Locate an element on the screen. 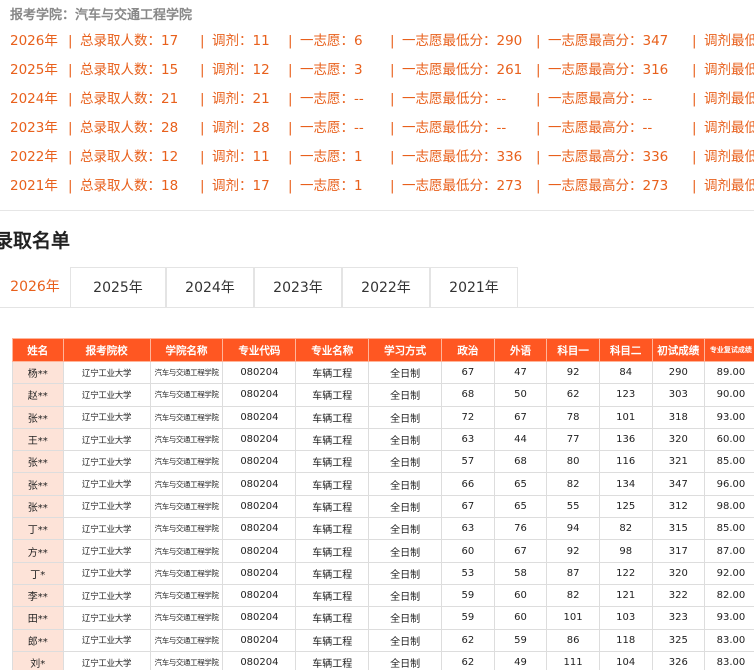  table-cell: 323 is located at coordinates (678, 618).